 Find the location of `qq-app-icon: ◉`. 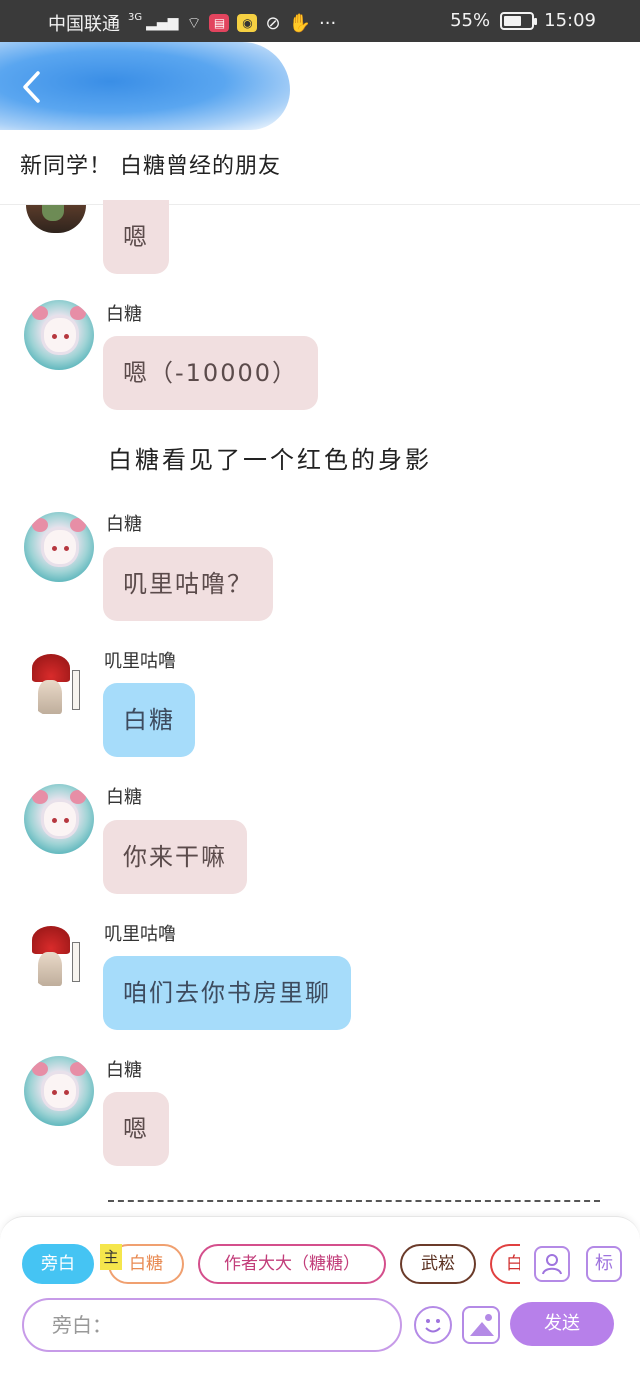

qq-app-icon: ◉ is located at coordinates (247, 23).